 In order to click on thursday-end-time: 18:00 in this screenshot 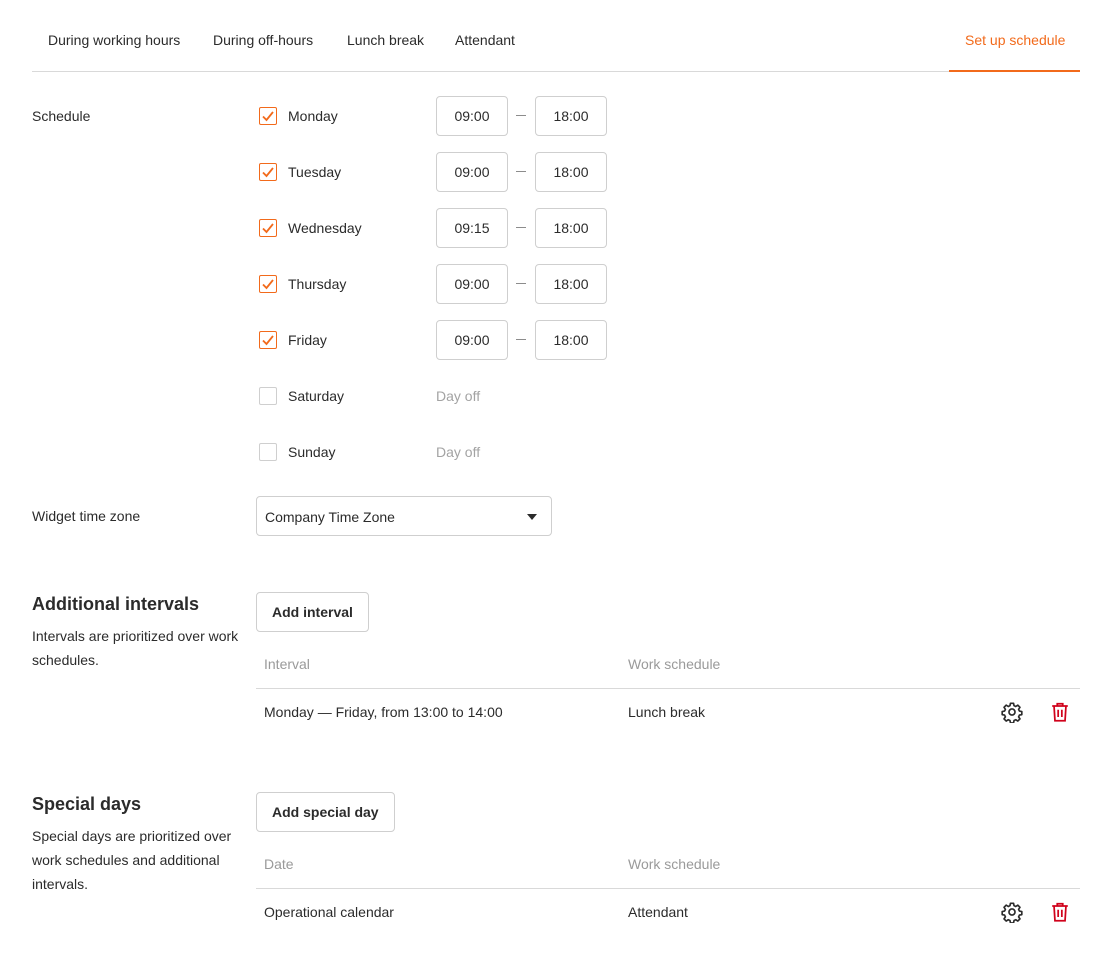, I will do `click(571, 284)`.